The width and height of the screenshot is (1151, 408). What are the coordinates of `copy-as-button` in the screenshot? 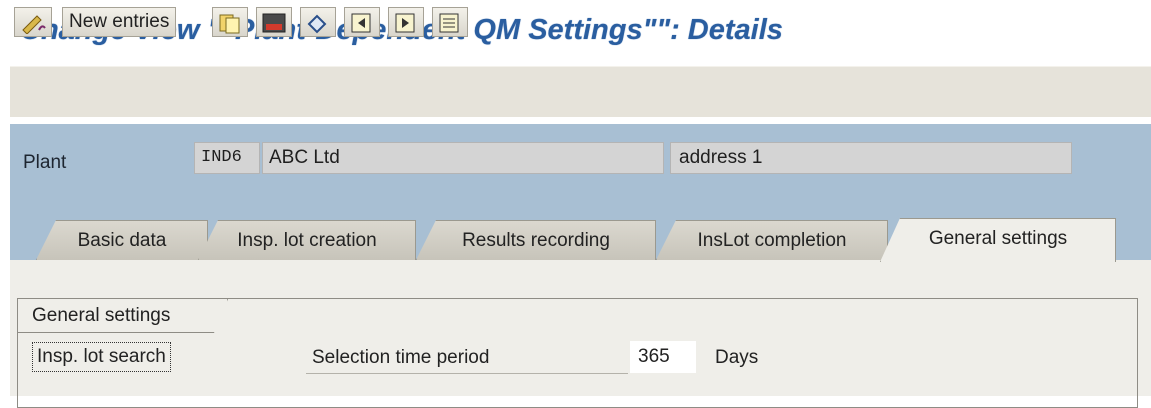 It's located at (230, 22).